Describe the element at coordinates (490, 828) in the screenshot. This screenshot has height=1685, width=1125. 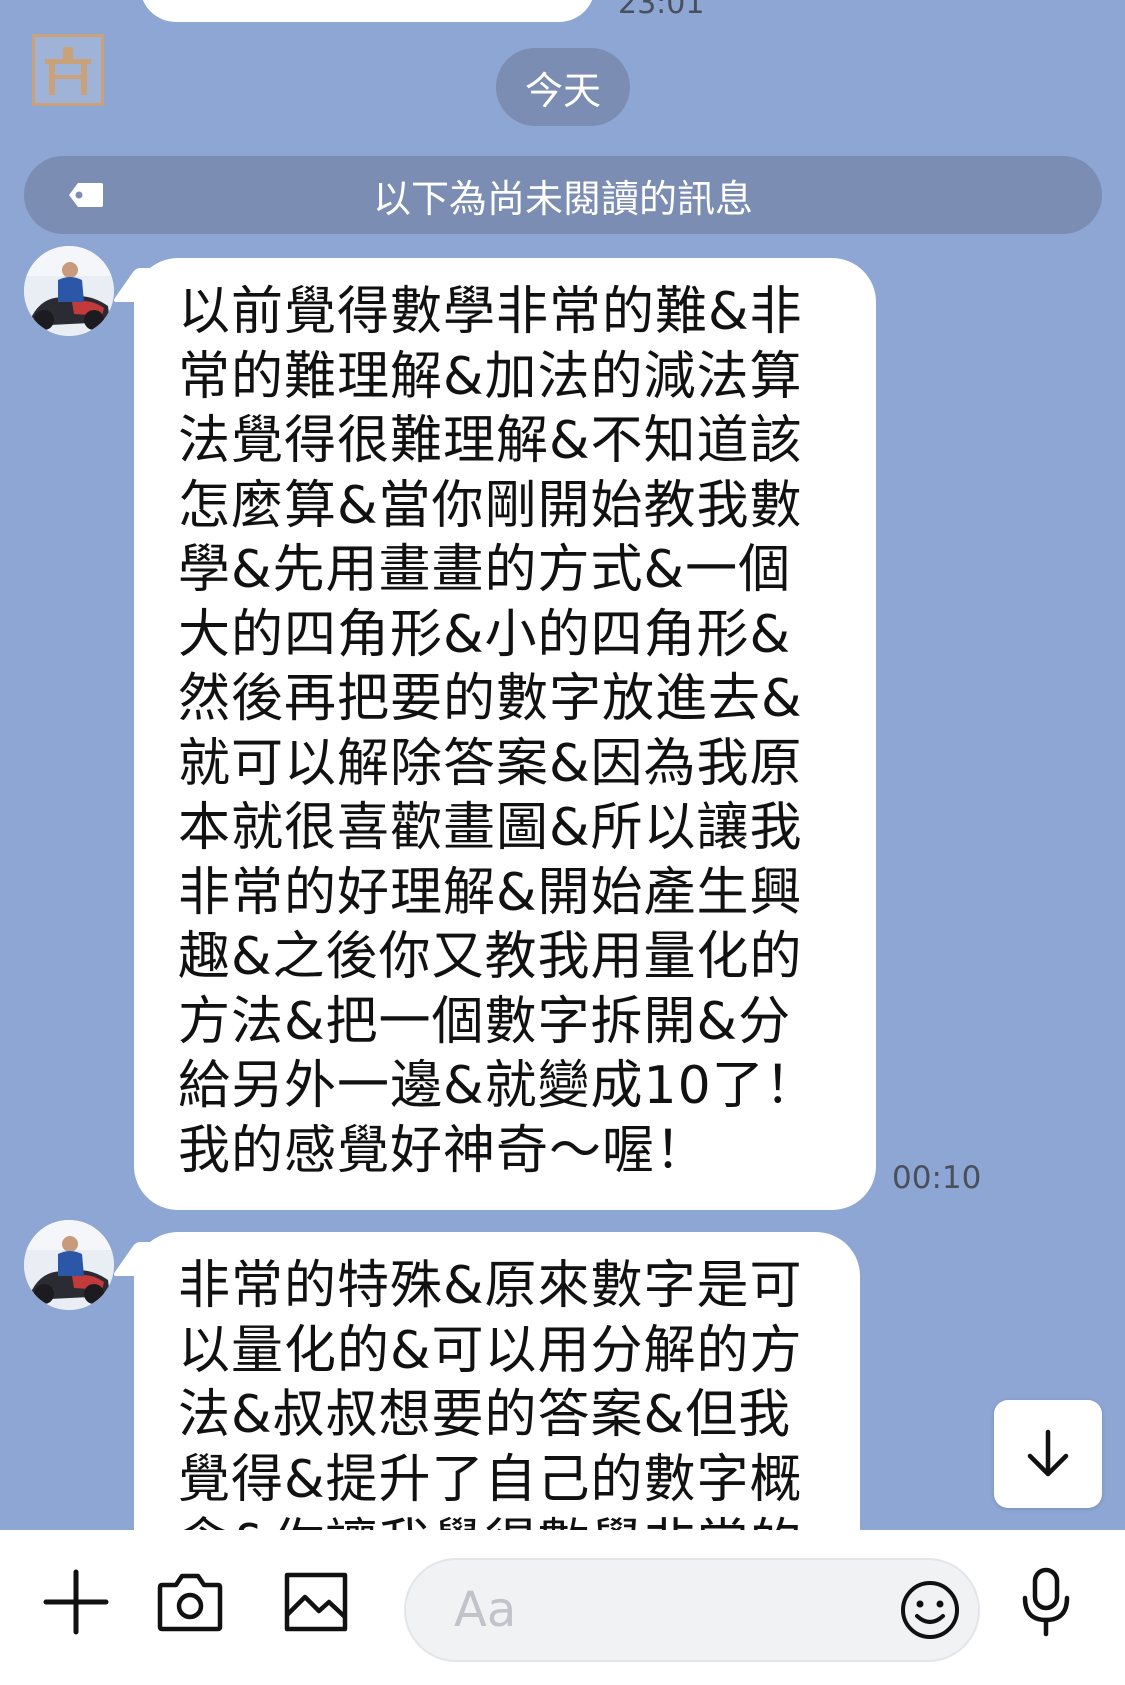
I see `message-line: 本就很喜歡畫圖&所以讓我` at that location.